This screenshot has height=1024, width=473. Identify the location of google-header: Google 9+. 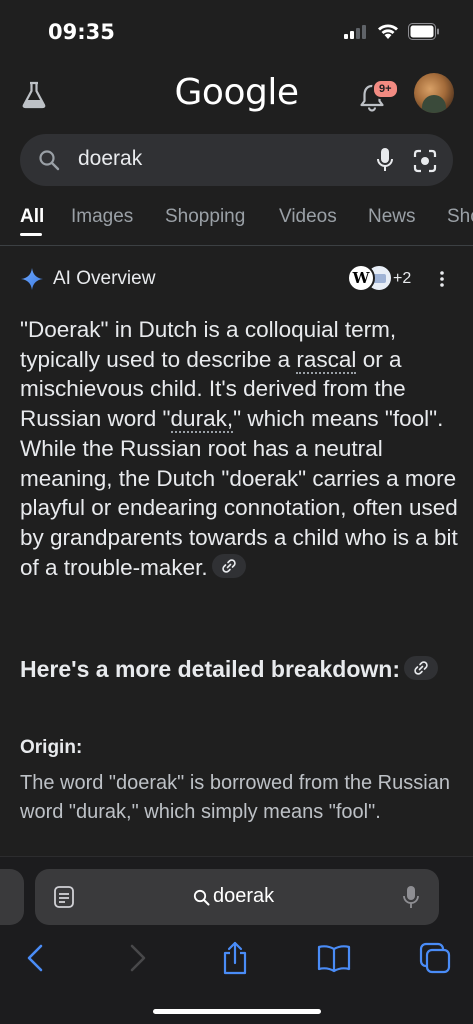
(236, 95).